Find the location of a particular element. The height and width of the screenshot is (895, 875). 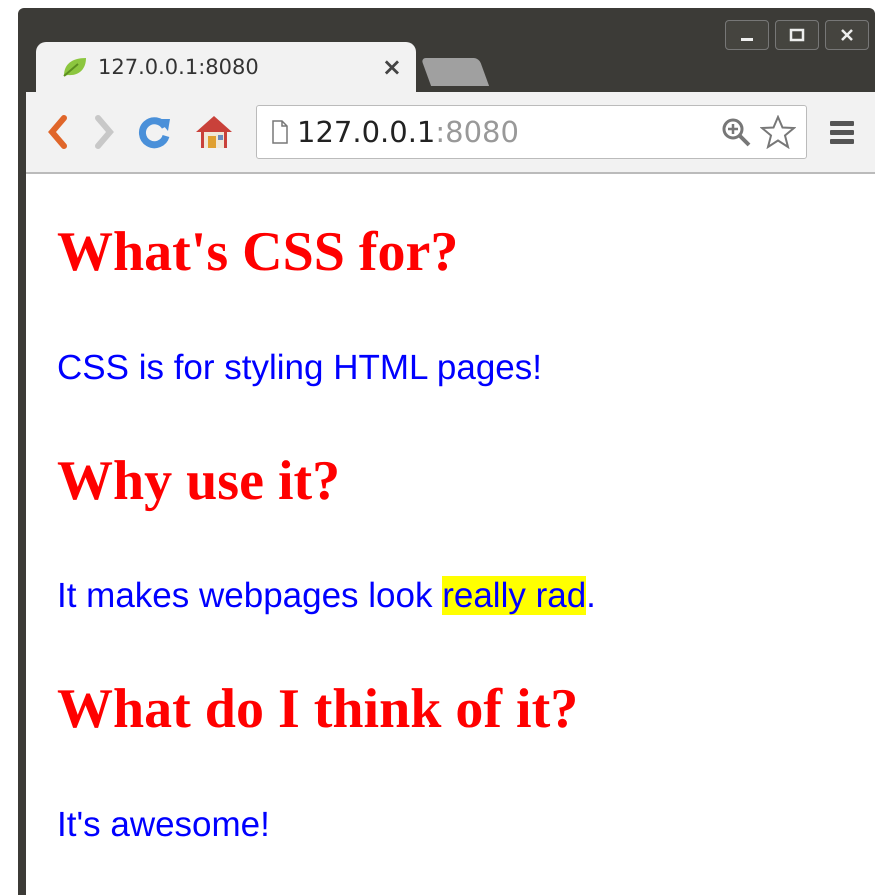

tab-close-button: × is located at coordinates (392, 67).